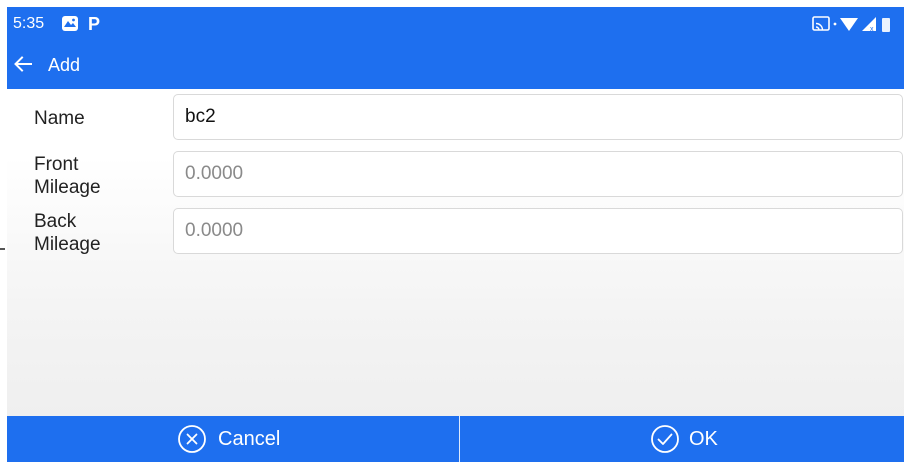  I want to click on signal-icon: x, so click(869, 25).